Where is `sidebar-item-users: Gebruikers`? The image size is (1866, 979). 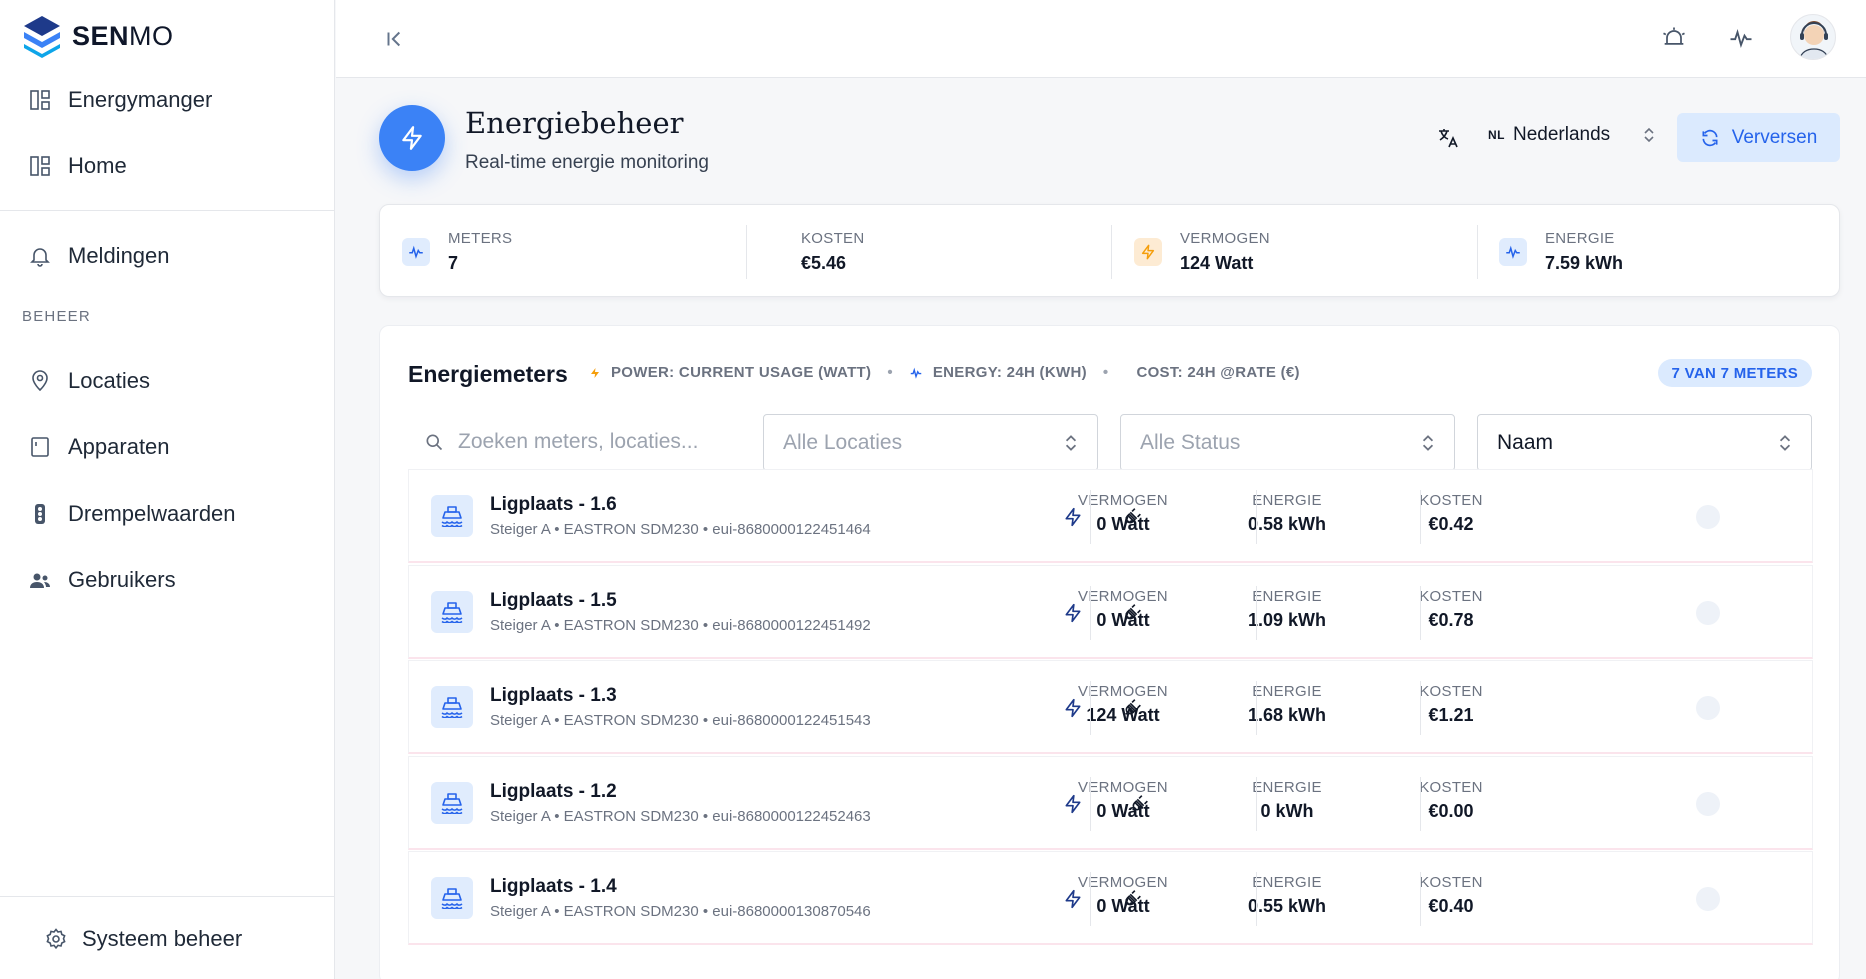 sidebar-item-users: Gebruikers is located at coordinates (102, 580).